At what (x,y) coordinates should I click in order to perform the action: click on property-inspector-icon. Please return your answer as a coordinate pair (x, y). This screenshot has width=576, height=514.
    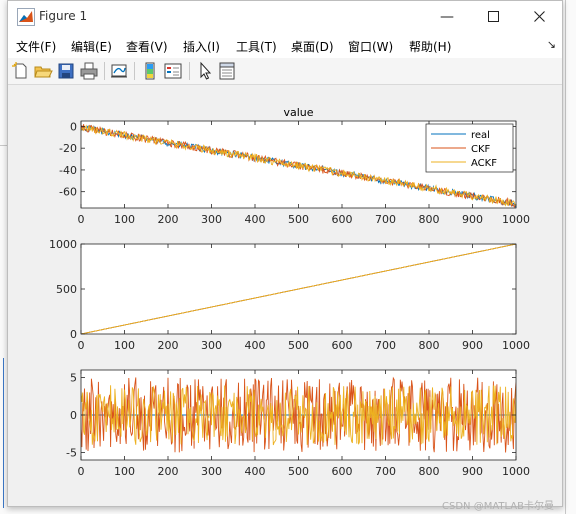
    Looking at the image, I should click on (227, 71).